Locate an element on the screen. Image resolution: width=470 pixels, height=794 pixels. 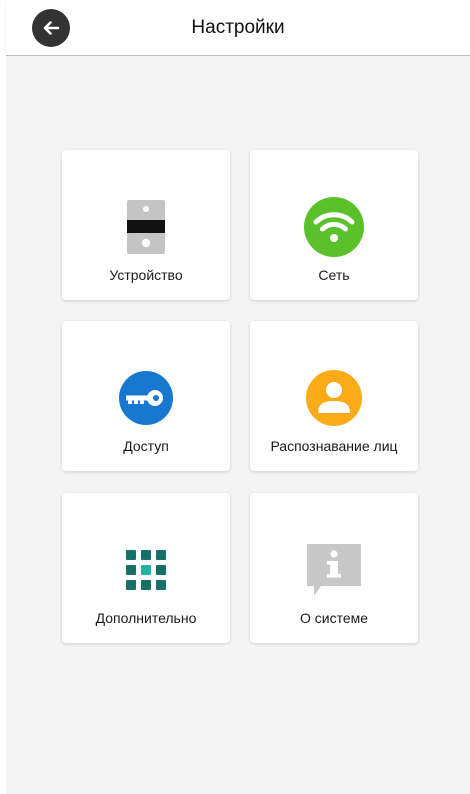
info-icon is located at coordinates (334, 570).